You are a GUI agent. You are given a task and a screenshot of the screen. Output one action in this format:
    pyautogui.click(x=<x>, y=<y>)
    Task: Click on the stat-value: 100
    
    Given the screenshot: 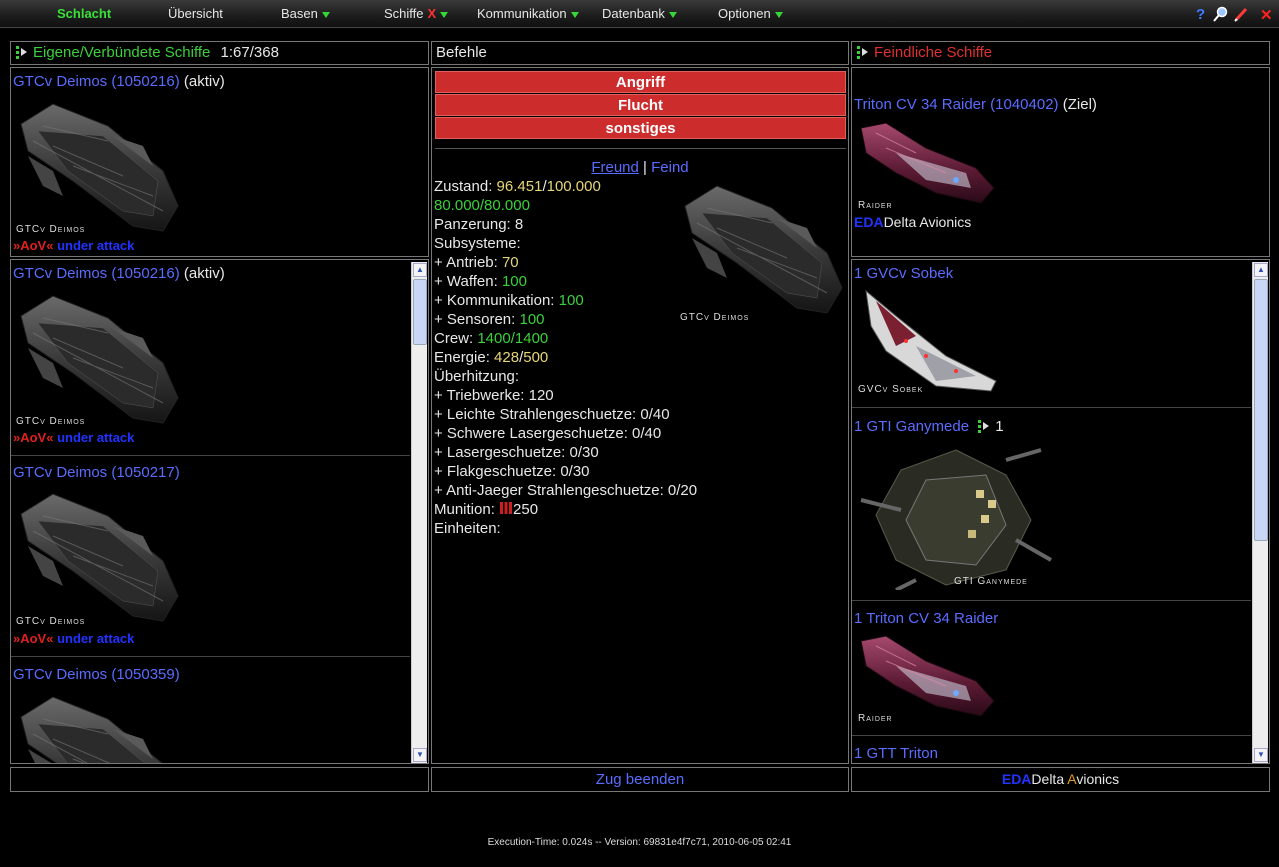 What is the action you would take?
    pyautogui.click(x=532, y=319)
    